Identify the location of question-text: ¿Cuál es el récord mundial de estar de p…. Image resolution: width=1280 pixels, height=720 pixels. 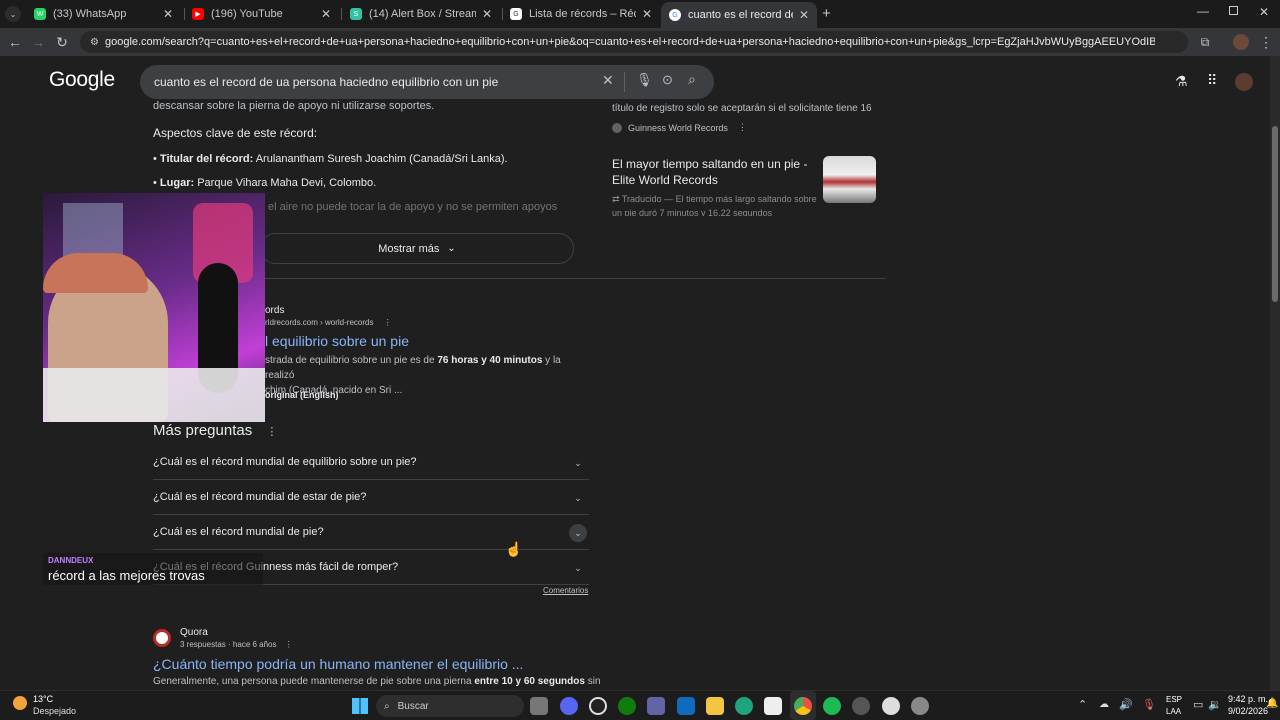
(260, 497).